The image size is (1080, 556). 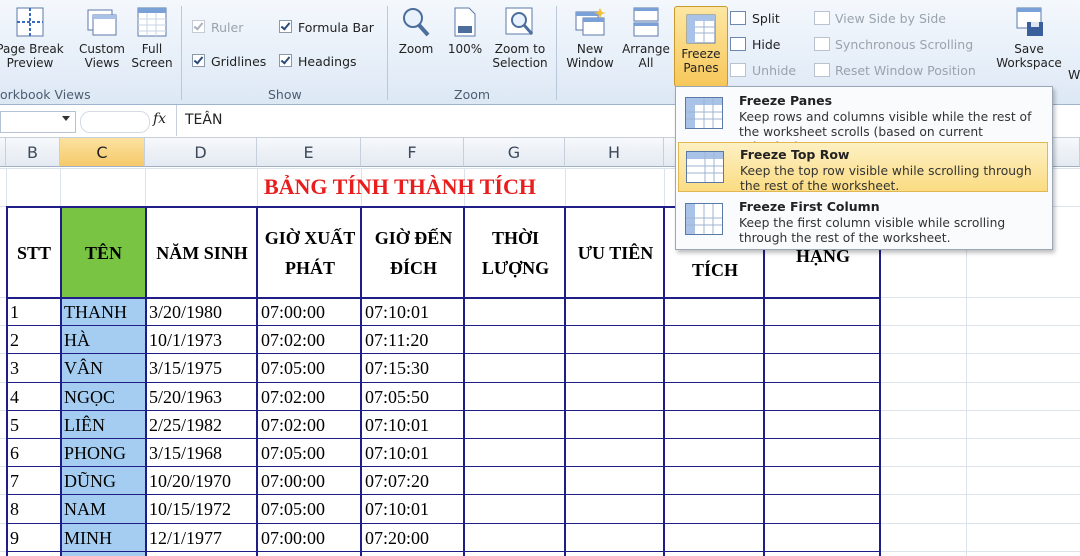 I want to click on birth-year-cell: 3/15/1975, so click(x=202, y=368).